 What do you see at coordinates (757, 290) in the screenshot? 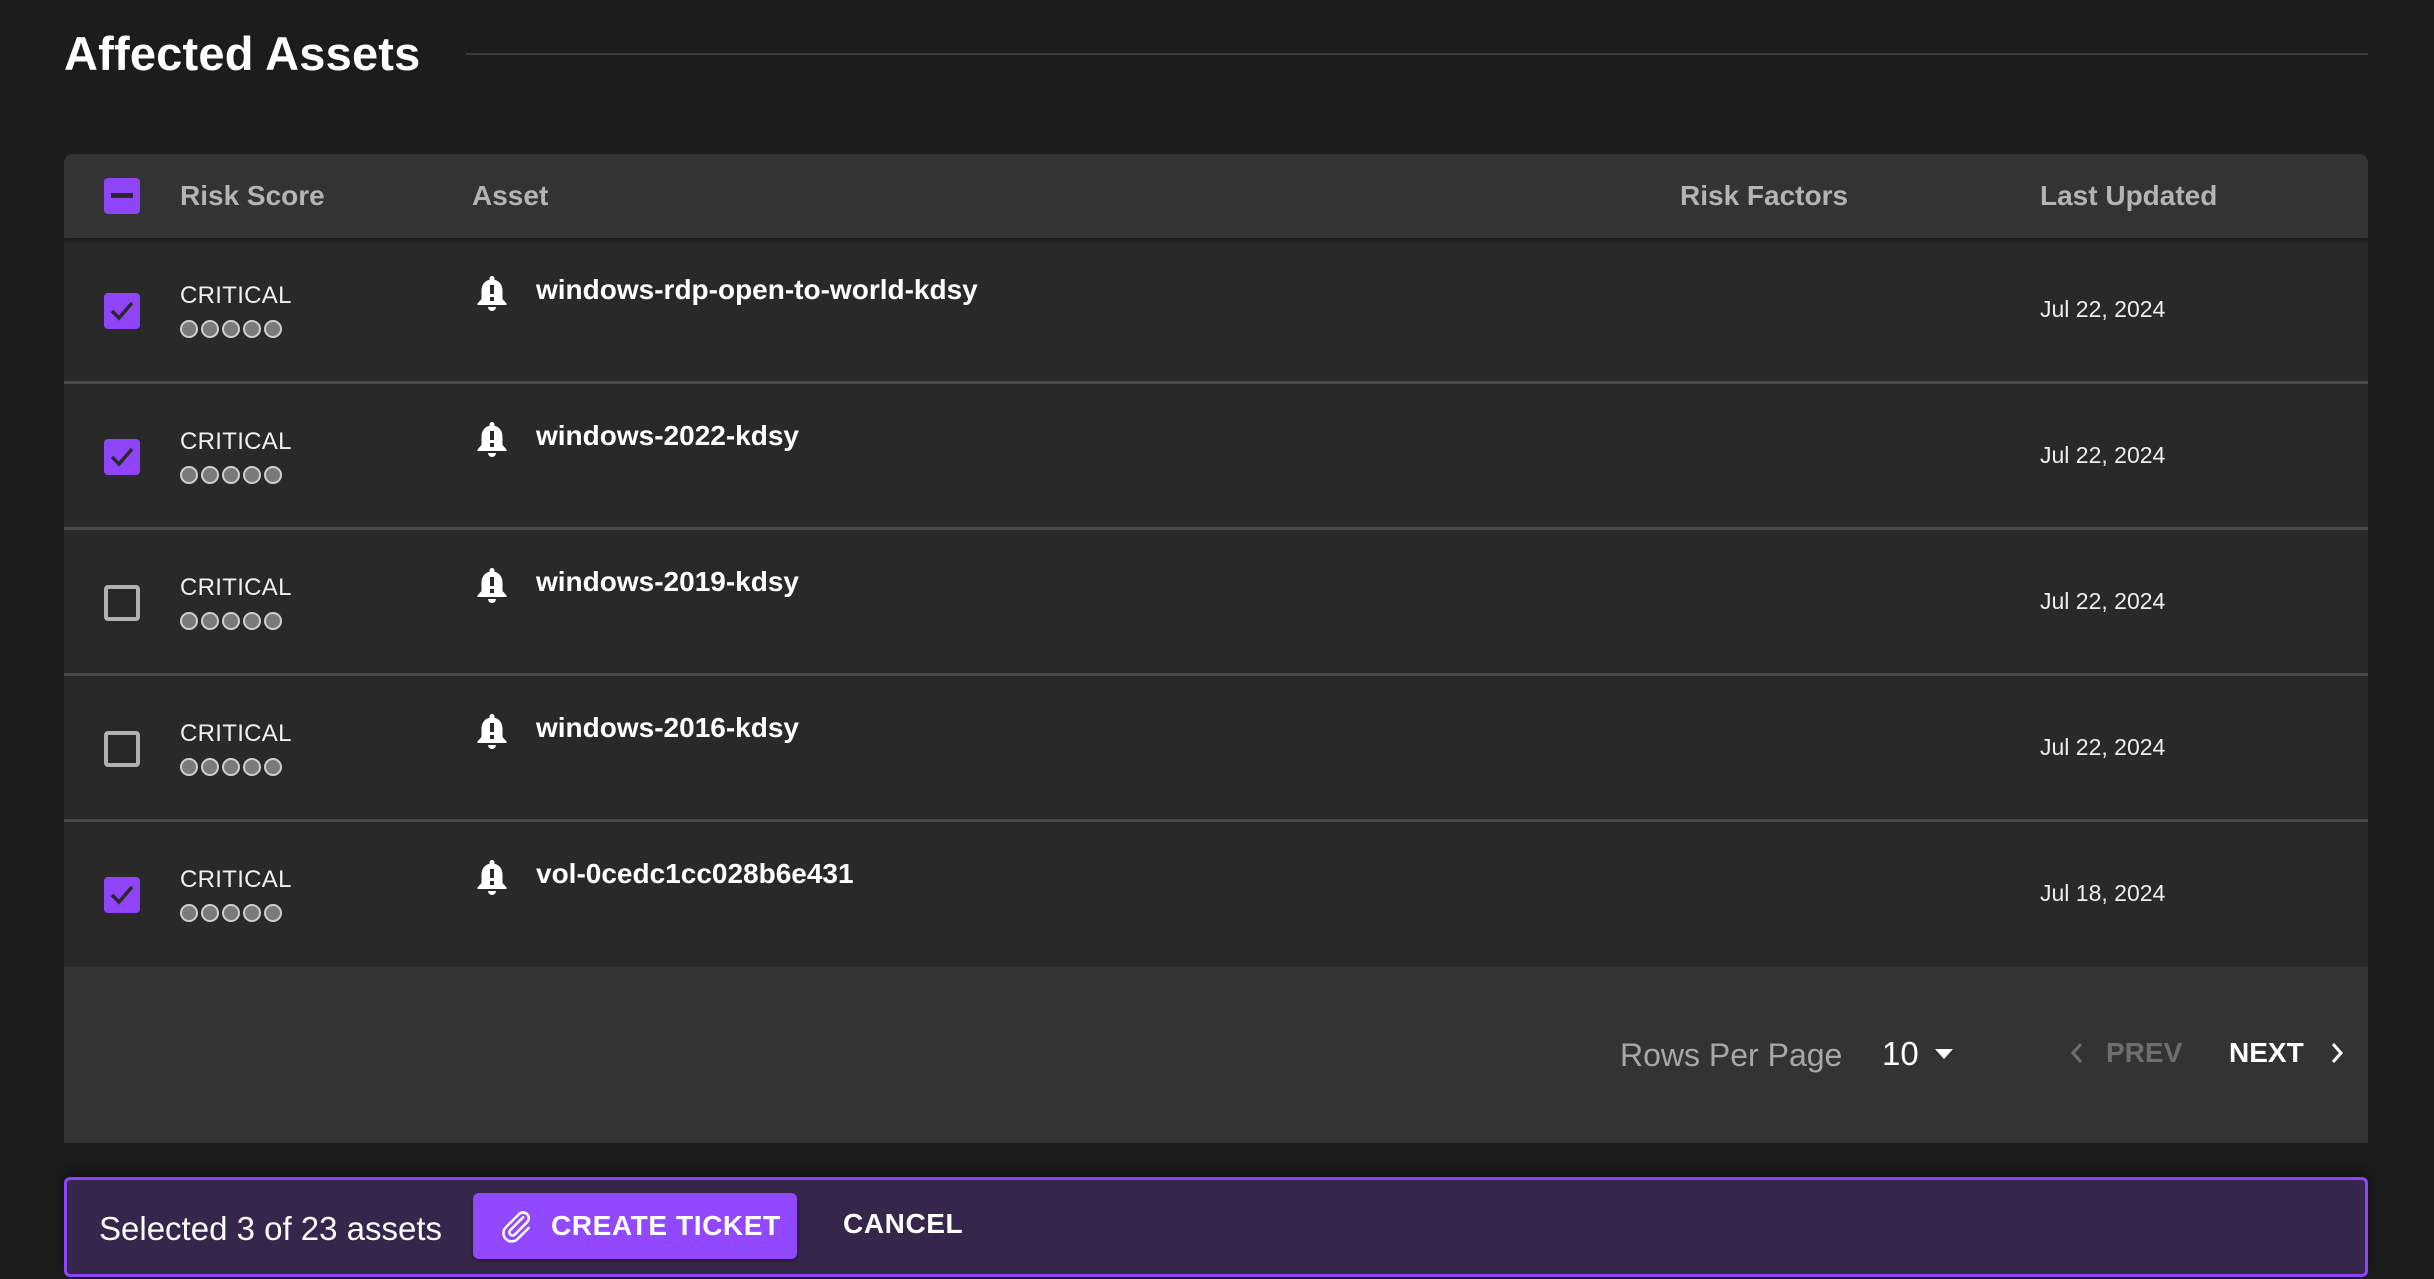
I see `asset-name-link: windows-rdp-open-to-world-kdsy` at bounding box center [757, 290].